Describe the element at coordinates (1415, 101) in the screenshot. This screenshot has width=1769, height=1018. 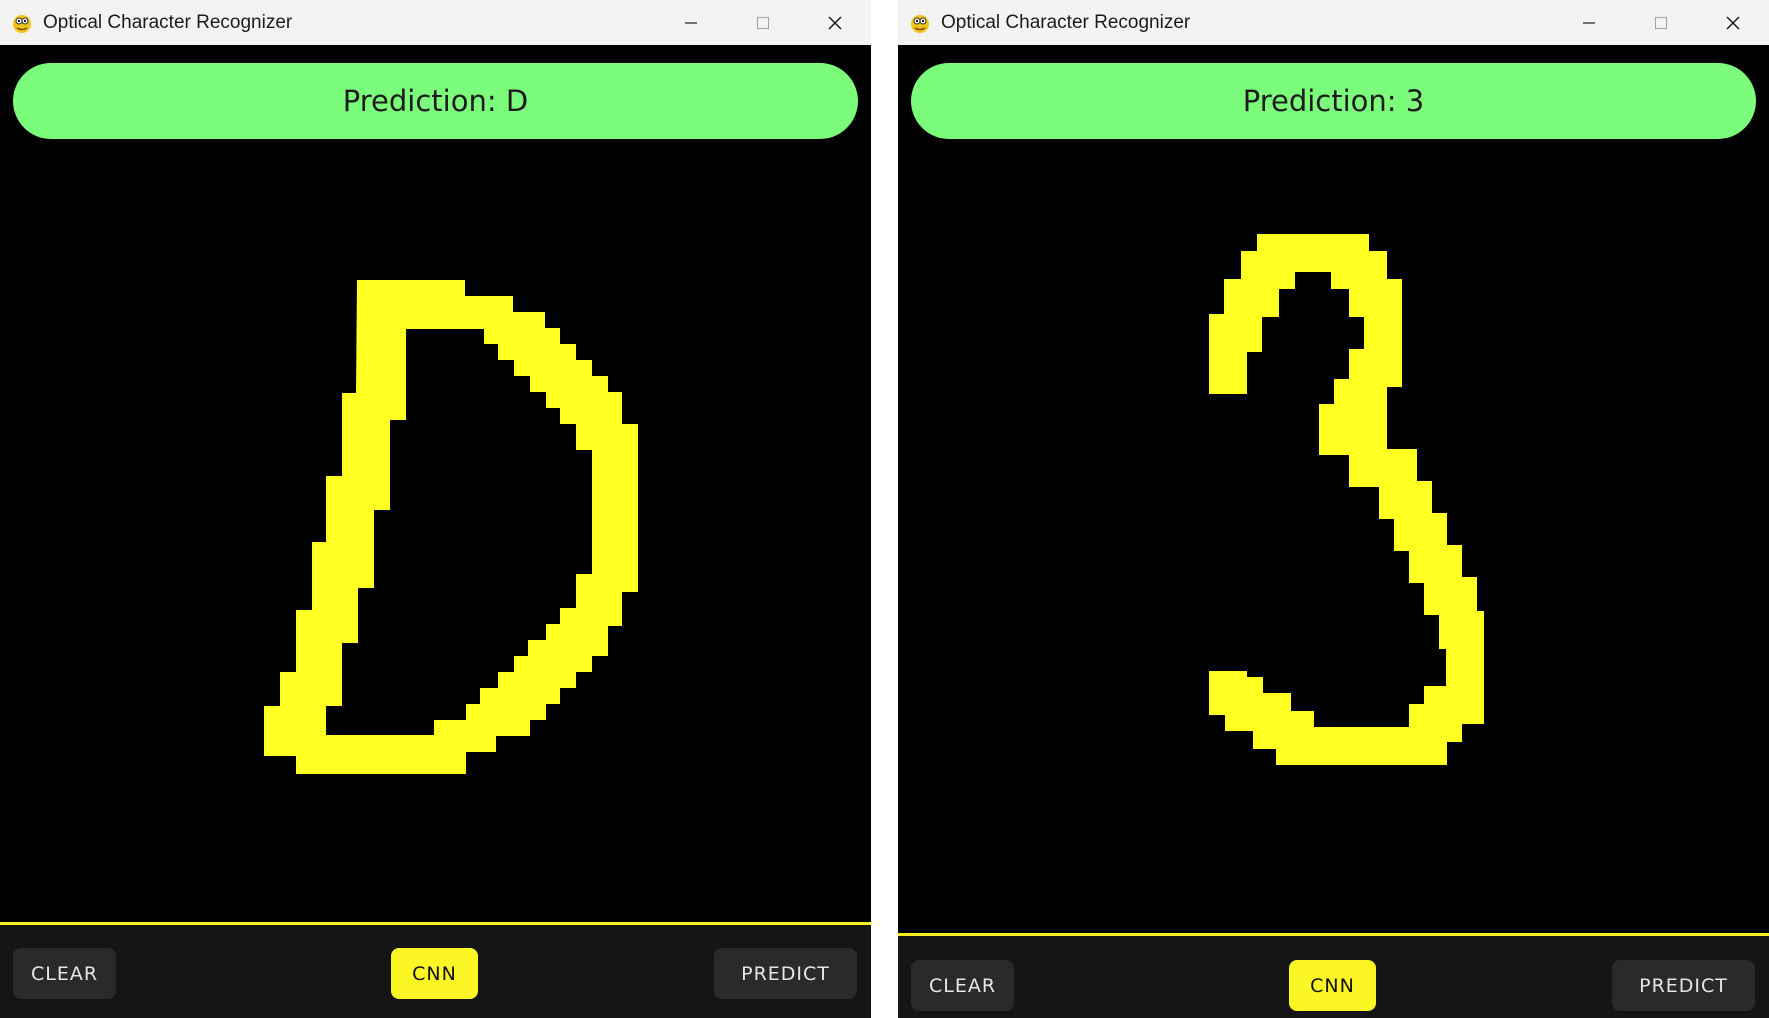
I see `prediction-value: 3` at that location.